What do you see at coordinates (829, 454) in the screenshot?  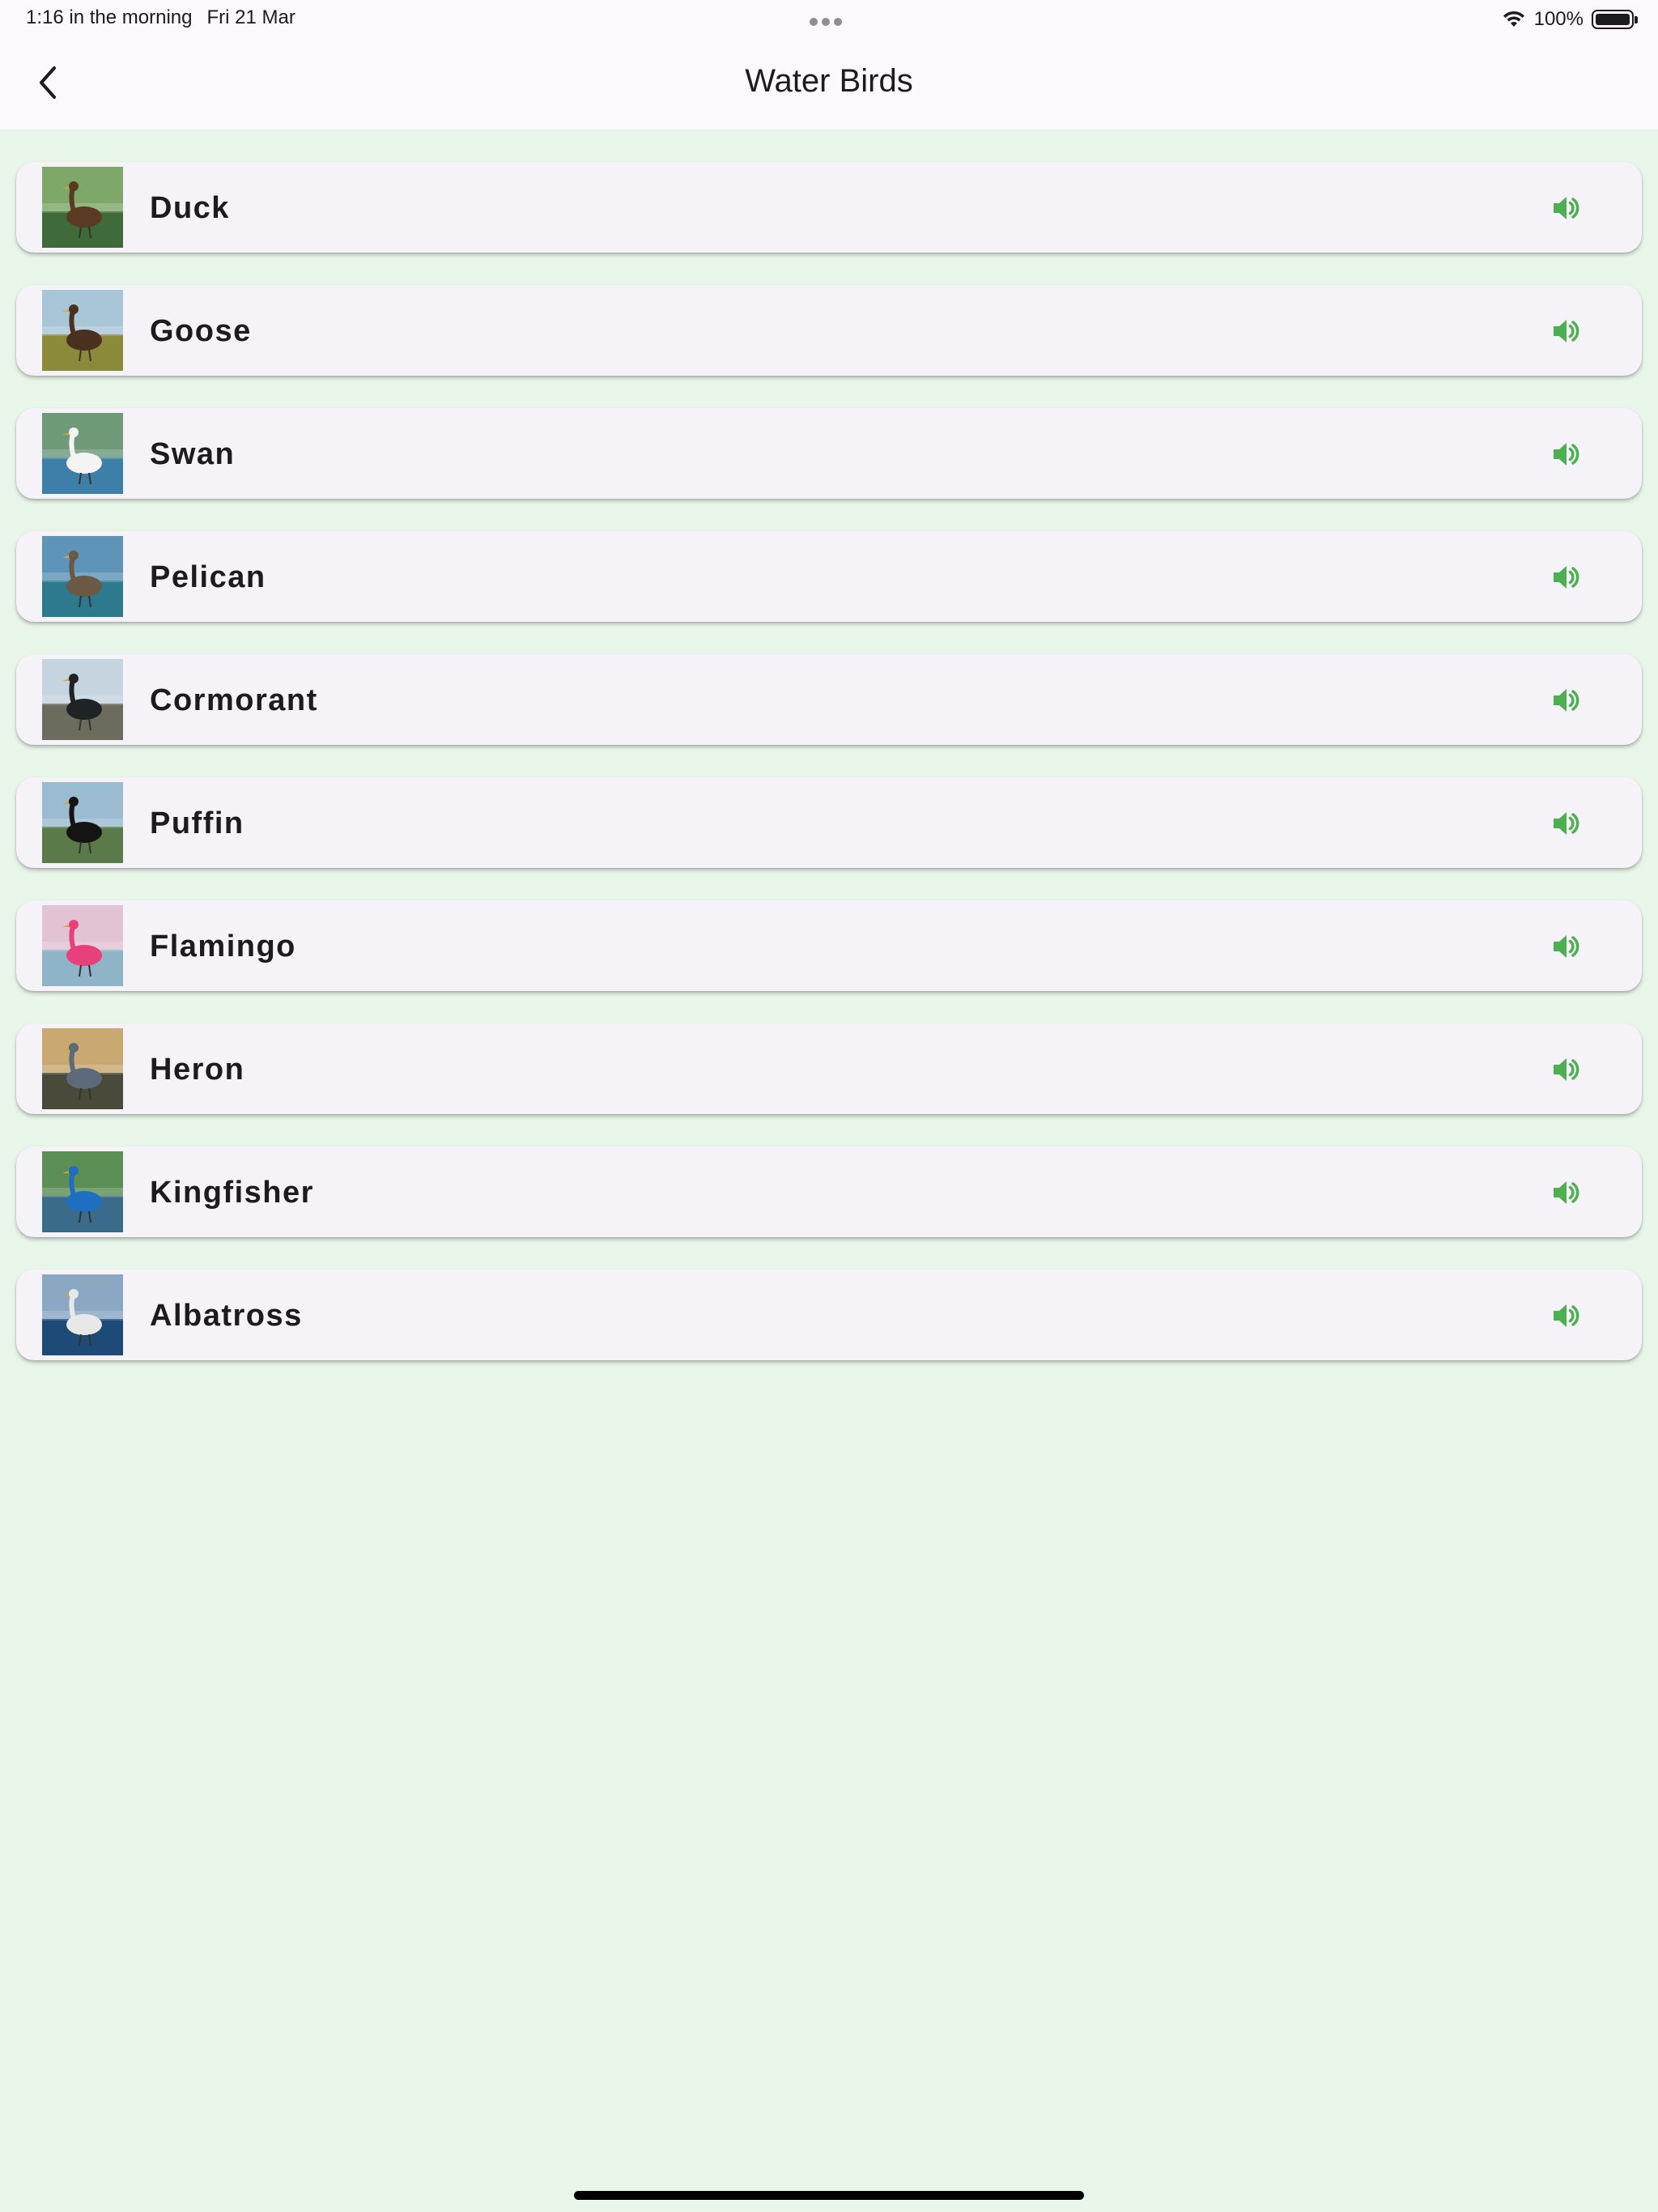 I see `bird-card: Swan` at bounding box center [829, 454].